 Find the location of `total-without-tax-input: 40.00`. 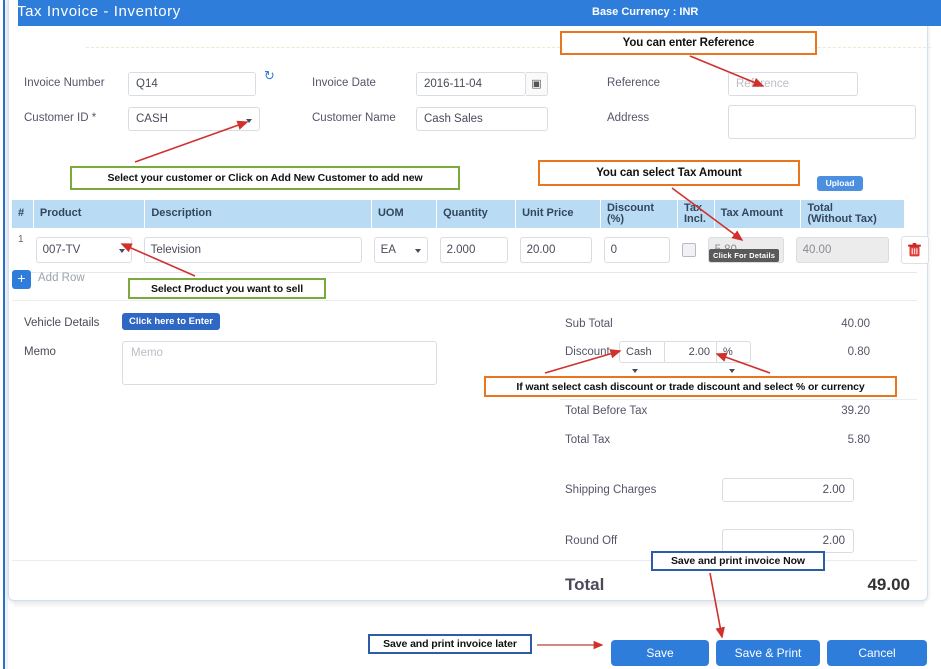

total-without-tax-input: 40.00 is located at coordinates (842, 250).